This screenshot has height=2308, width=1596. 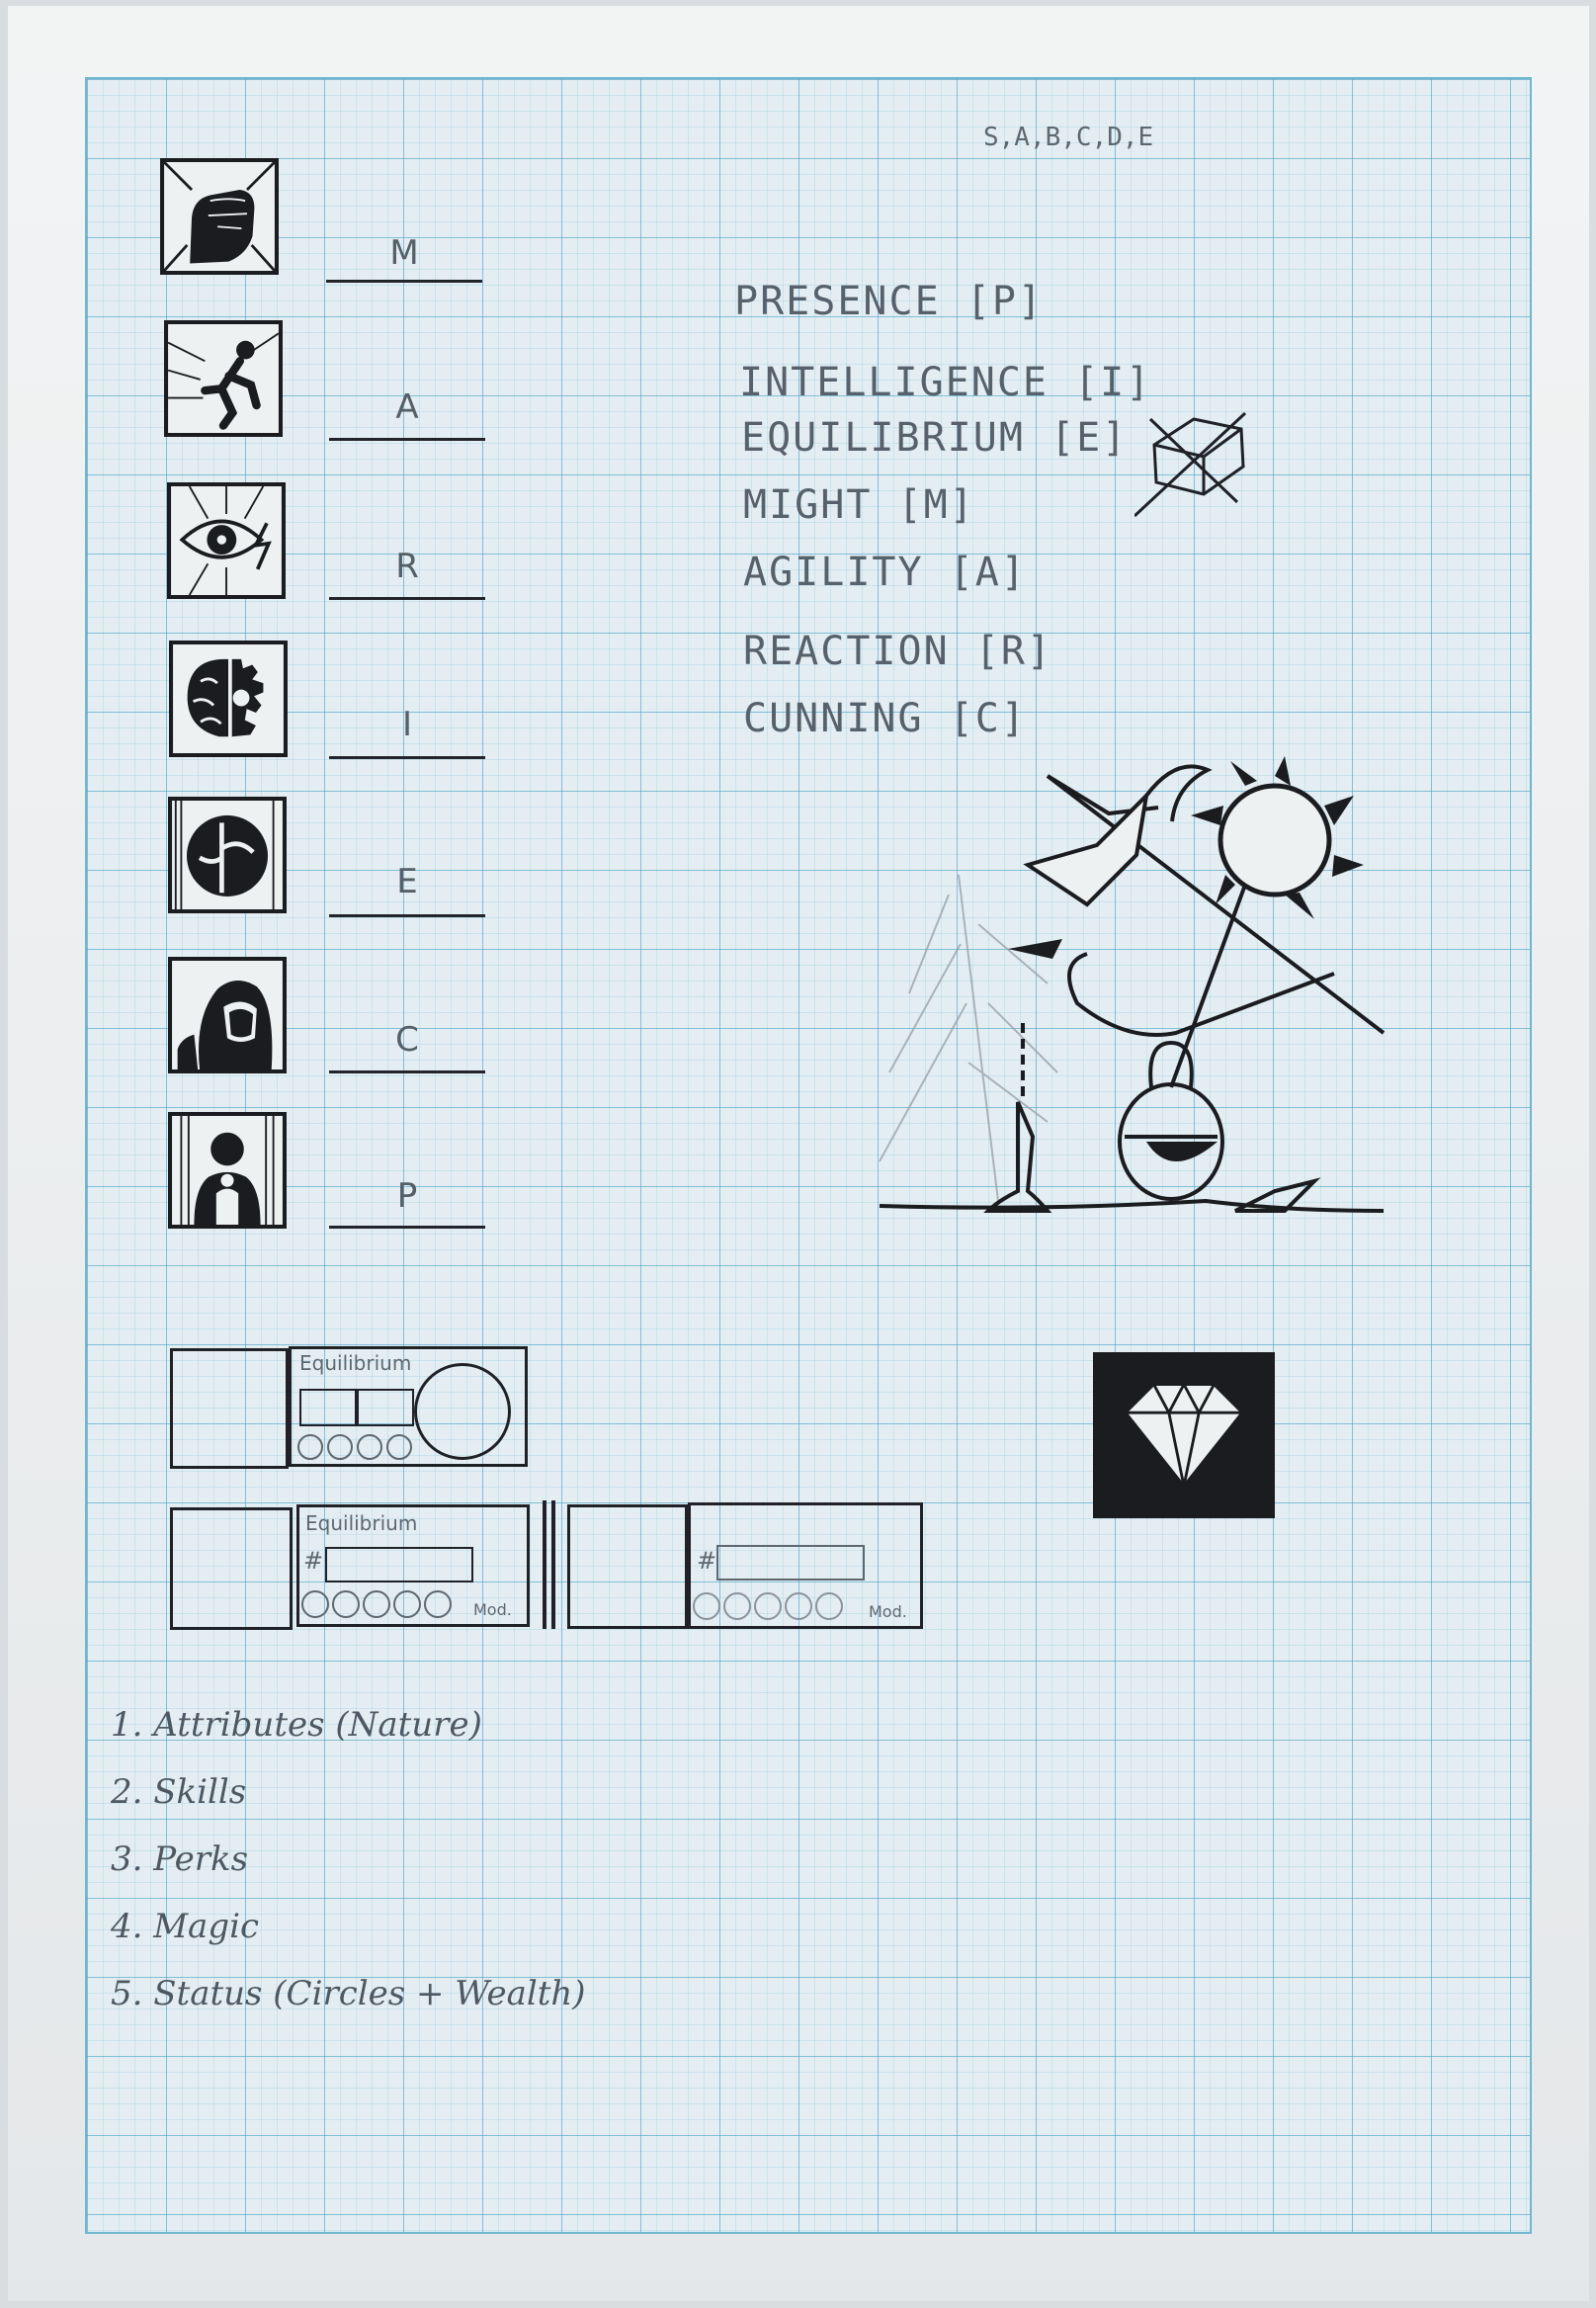 I want to click on widget-divider-right, so click(x=553, y=1564).